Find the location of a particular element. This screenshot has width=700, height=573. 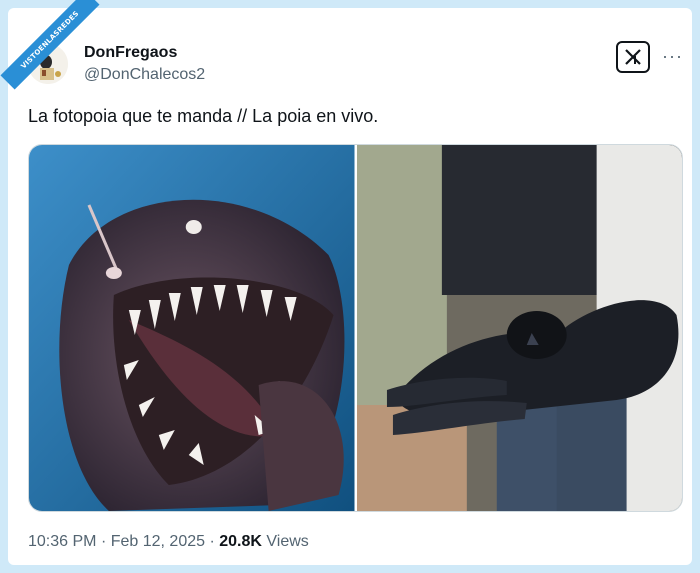

more-options-icon: ··· is located at coordinates (672, 56).